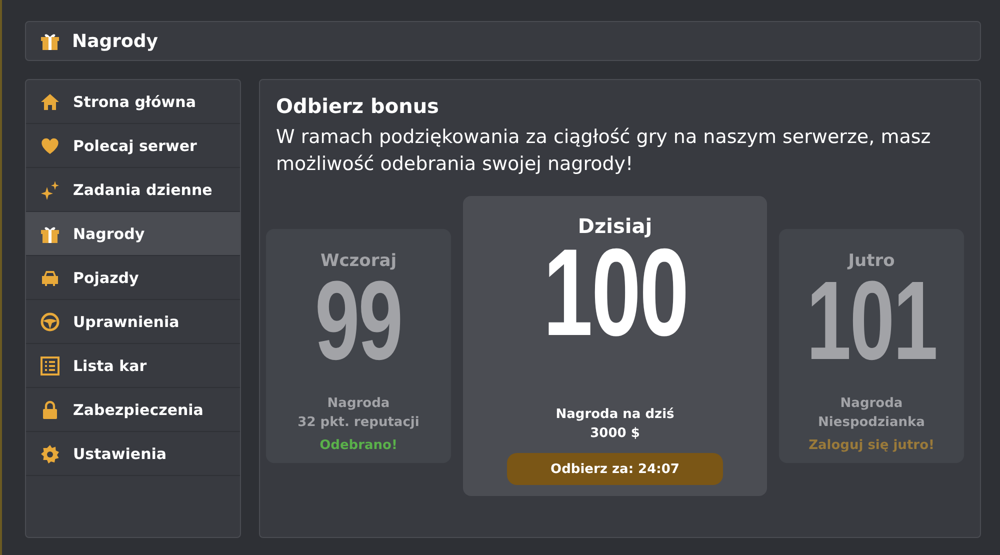  Describe the element at coordinates (358, 261) in the screenshot. I see `day-label: Wczoraj` at that location.